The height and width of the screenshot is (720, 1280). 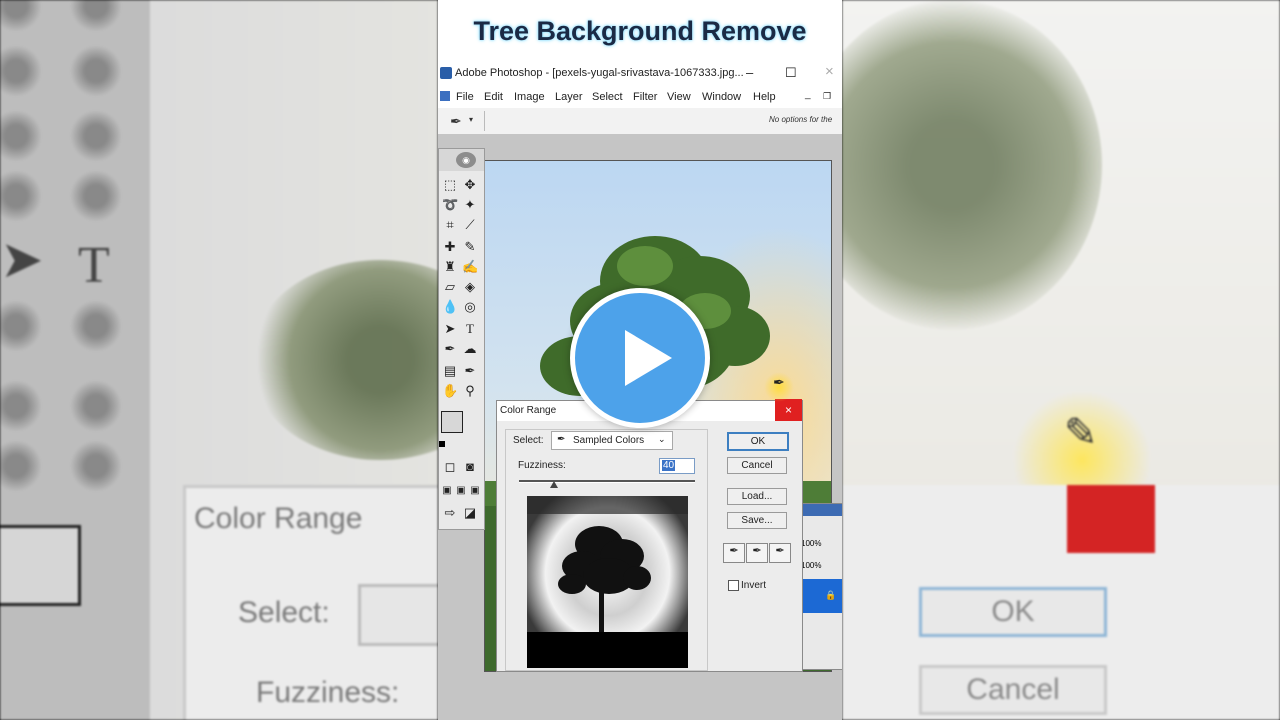 What do you see at coordinates (470, 225) in the screenshot?
I see `slice-icon: ⟋` at bounding box center [470, 225].